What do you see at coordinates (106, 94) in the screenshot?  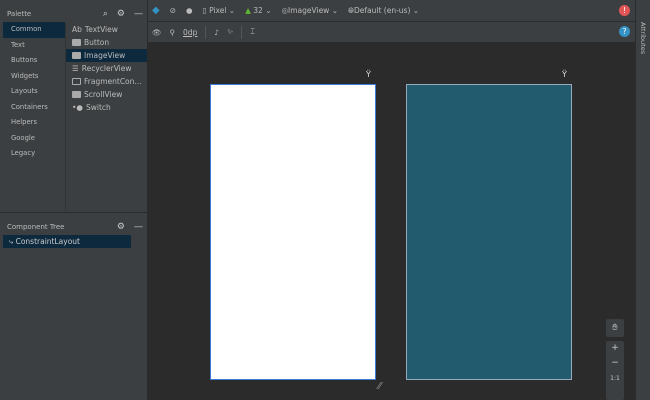 I see `palette-item-scrollview: ScrollView` at bounding box center [106, 94].